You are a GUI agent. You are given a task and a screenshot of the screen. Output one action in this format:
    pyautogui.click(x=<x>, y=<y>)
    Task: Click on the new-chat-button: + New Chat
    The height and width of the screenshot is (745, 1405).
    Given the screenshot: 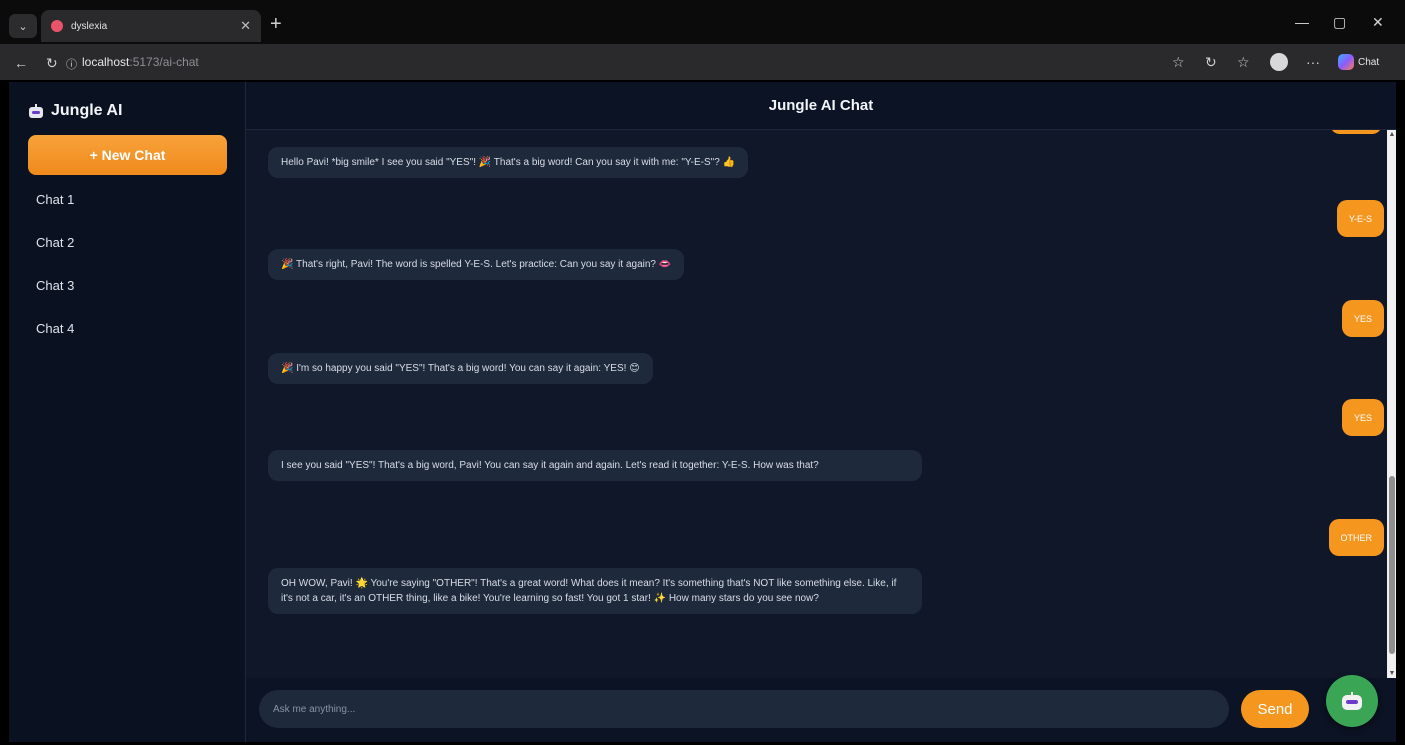 What is the action you would take?
    pyautogui.click(x=127, y=155)
    